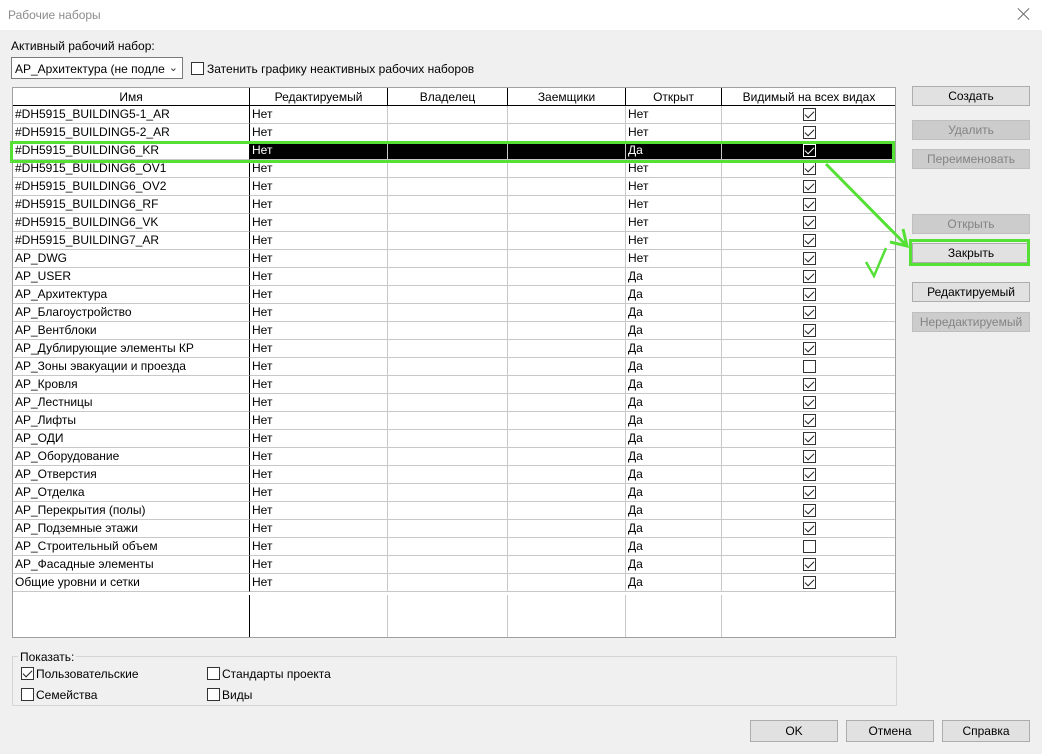 The image size is (1042, 754). What do you see at coordinates (794, 731) in the screenshot?
I see `ok-button: OK` at bounding box center [794, 731].